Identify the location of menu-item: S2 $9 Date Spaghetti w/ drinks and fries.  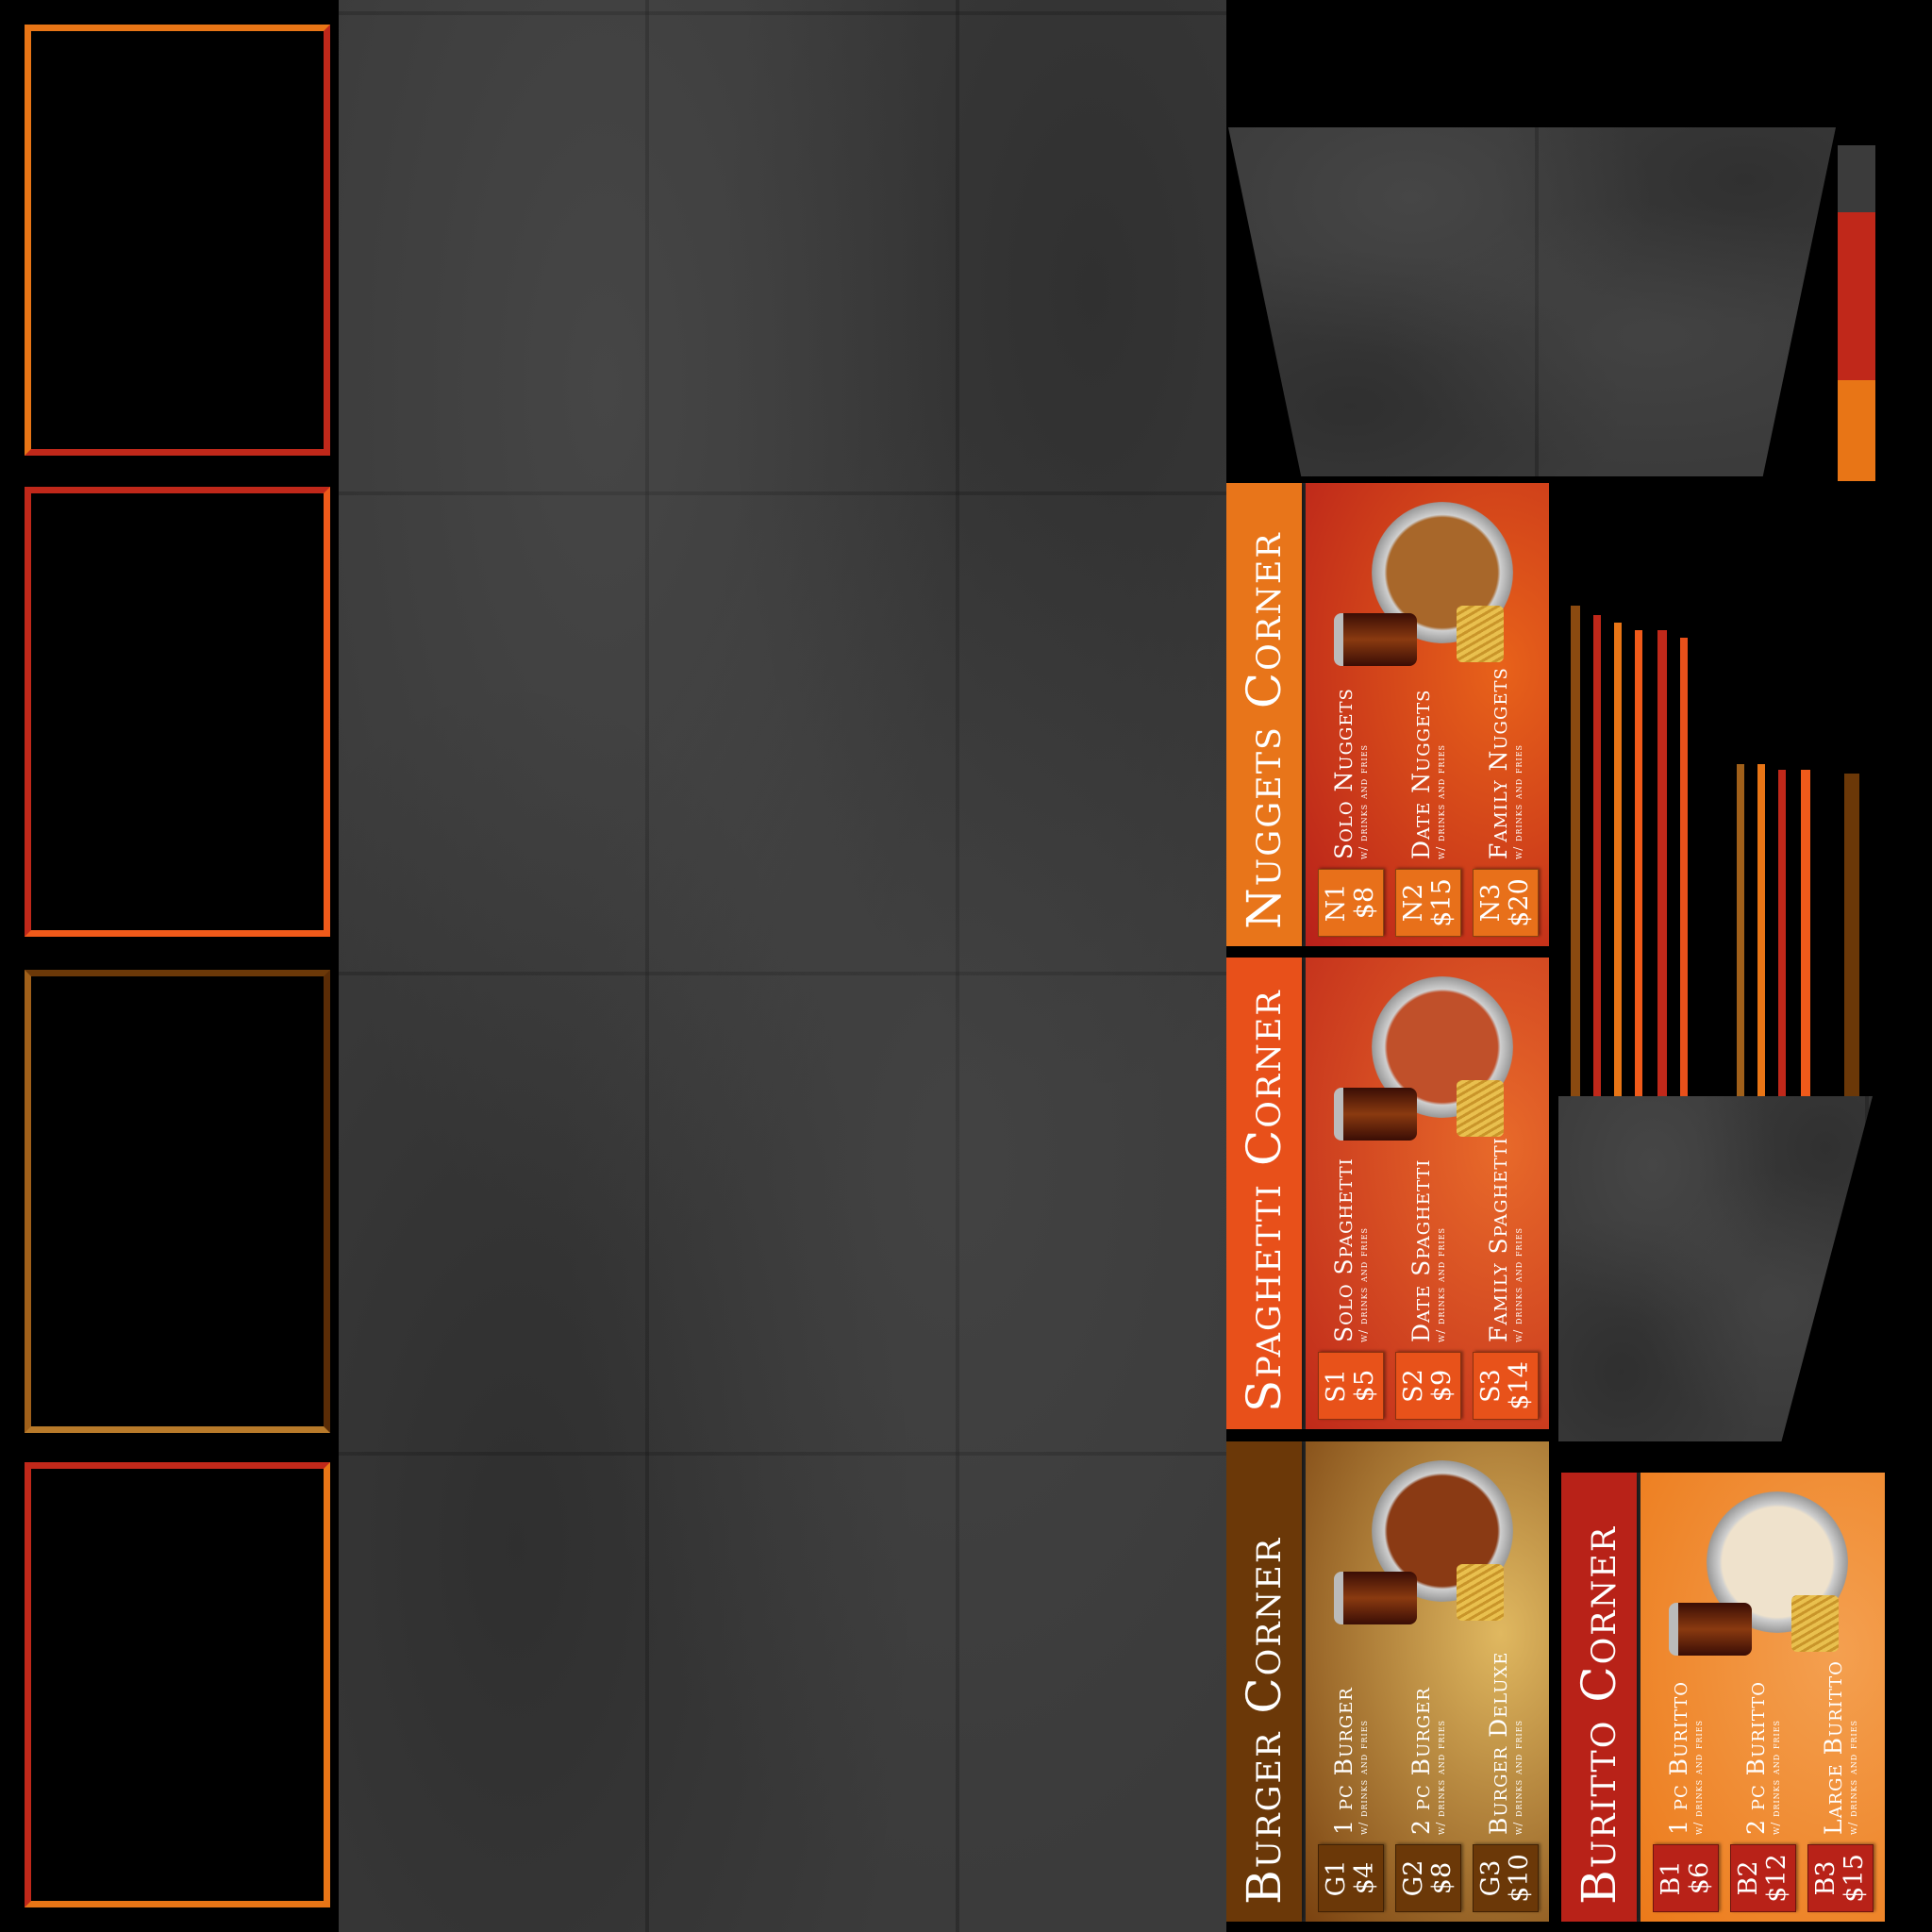
(1428, 1290).